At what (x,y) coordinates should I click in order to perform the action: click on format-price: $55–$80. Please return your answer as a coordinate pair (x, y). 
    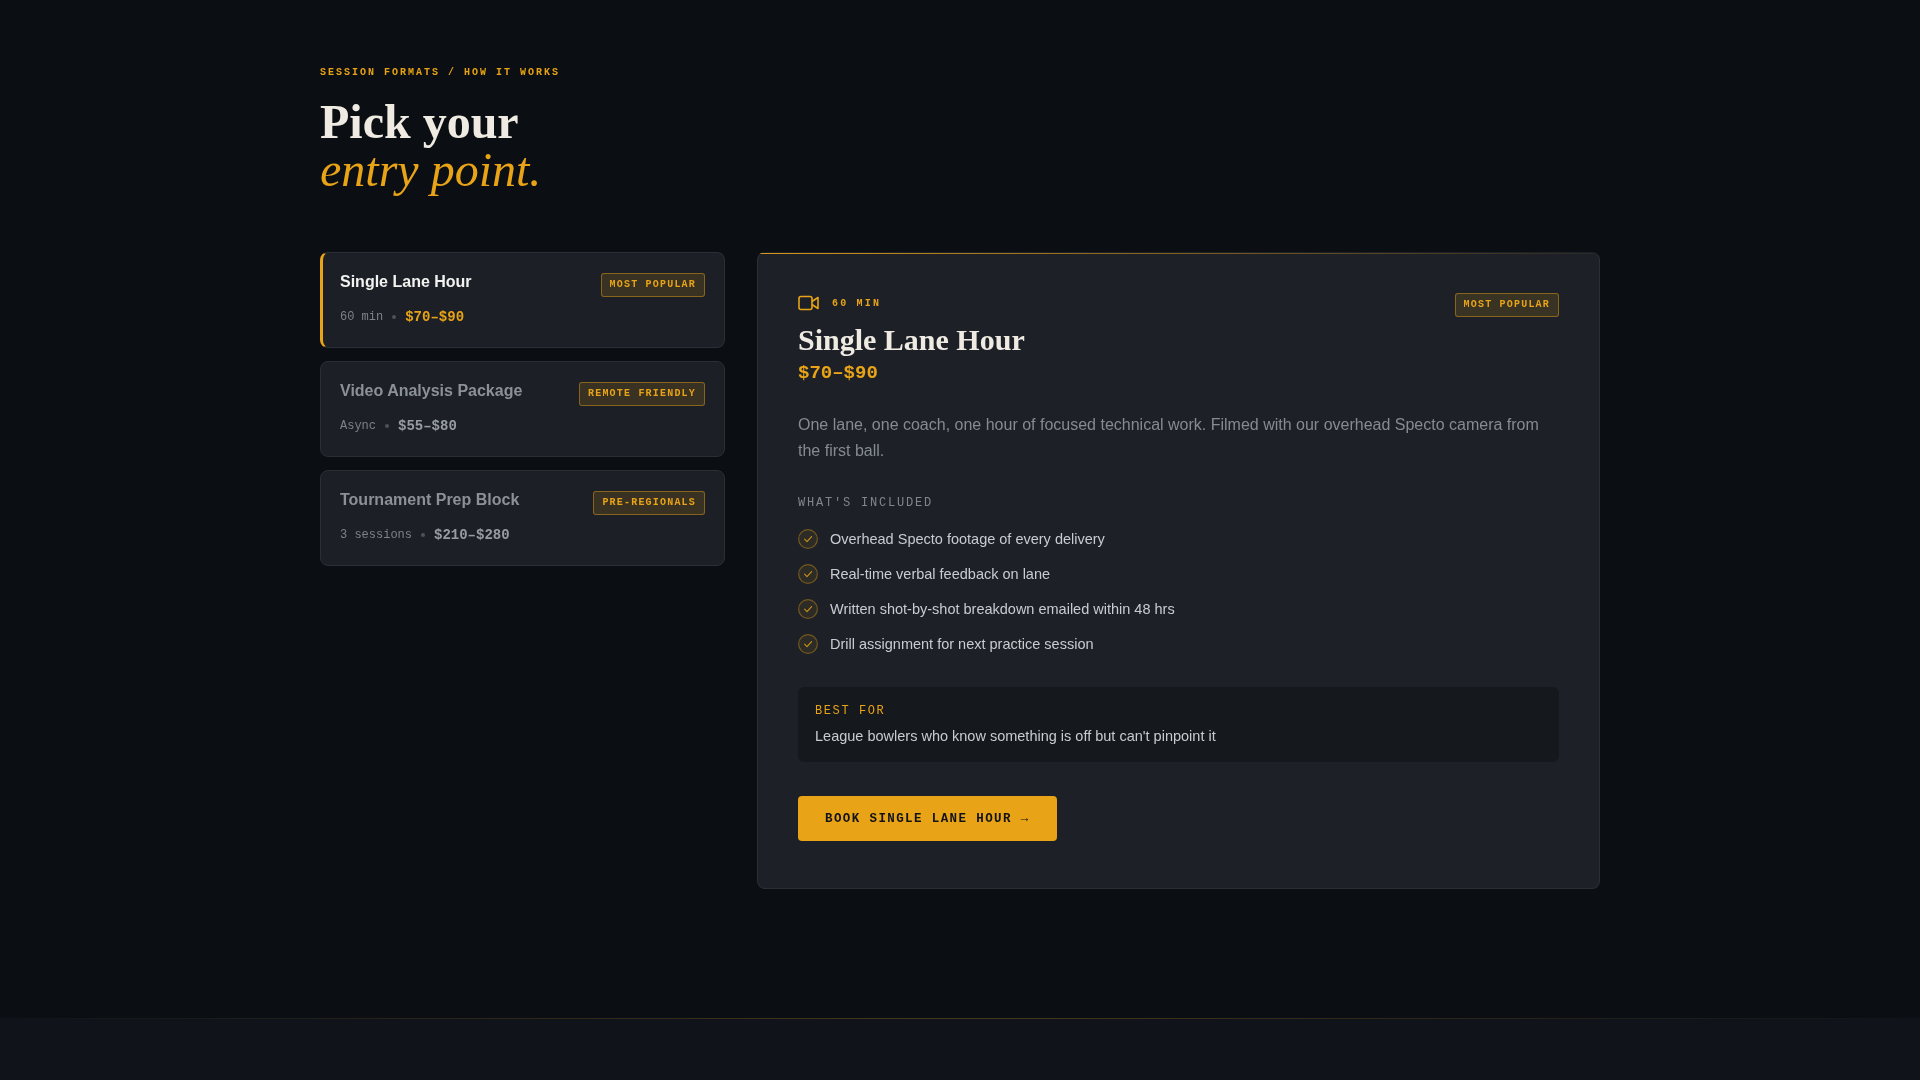
    Looking at the image, I should click on (427, 426).